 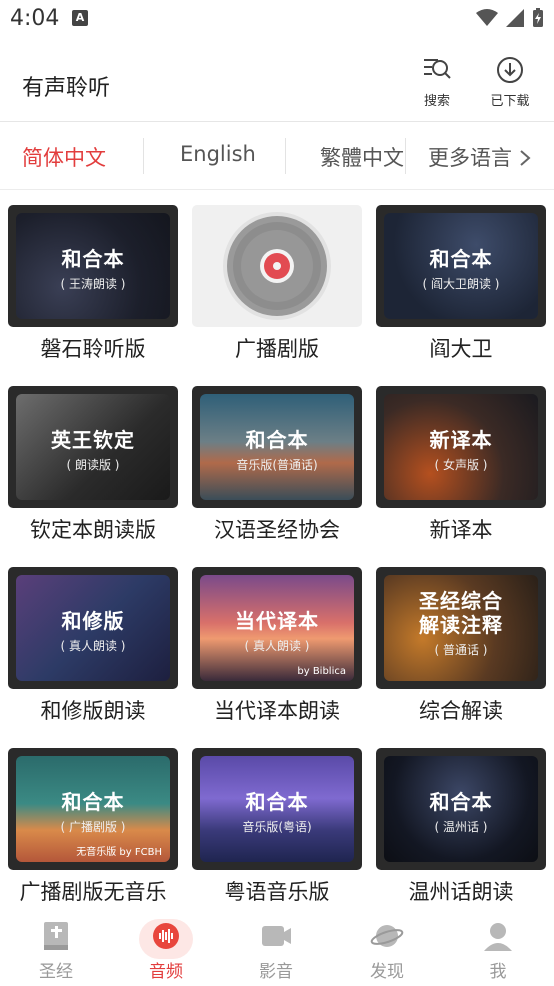 I want to click on thumbnail-artwork: 和合本 ( 广播剧版 ) 无音乐版 by FCBH, so click(x=93, y=809).